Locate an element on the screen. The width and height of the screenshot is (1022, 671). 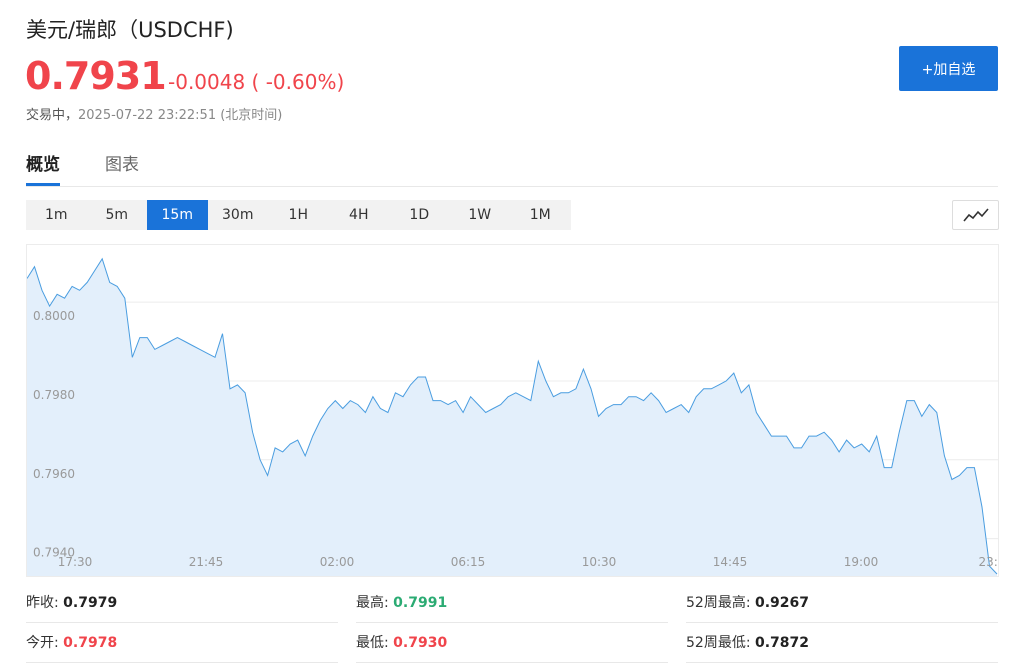
quote-timestamp: 2025-07-22 23:22:51 (北京时间) is located at coordinates (180, 115).